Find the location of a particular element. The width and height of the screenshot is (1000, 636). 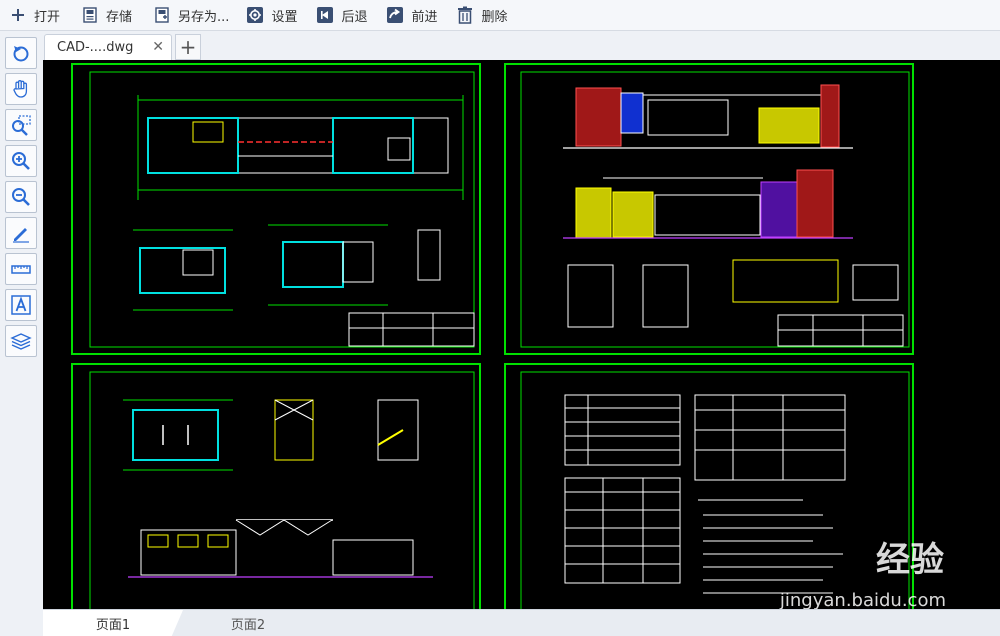

text-a-icon is located at coordinates (21, 305).